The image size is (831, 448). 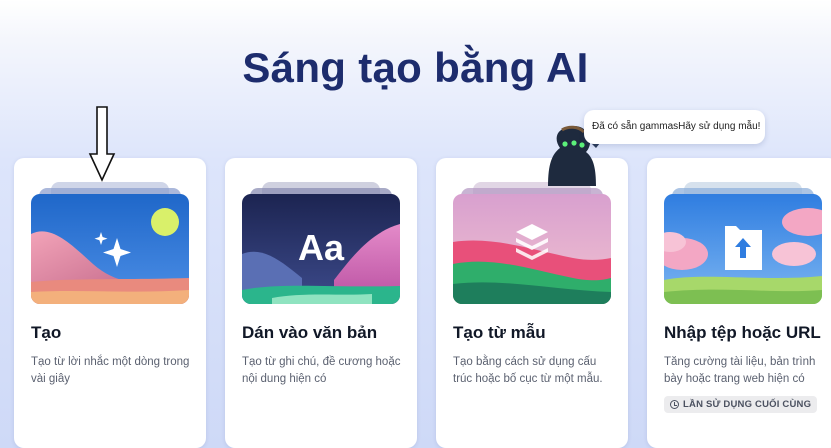 What do you see at coordinates (674, 127) in the screenshot?
I see `template-tooltip: Đã có sẵn gammasHãy sử dụng mẫu!` at bounding box center [674, 127].